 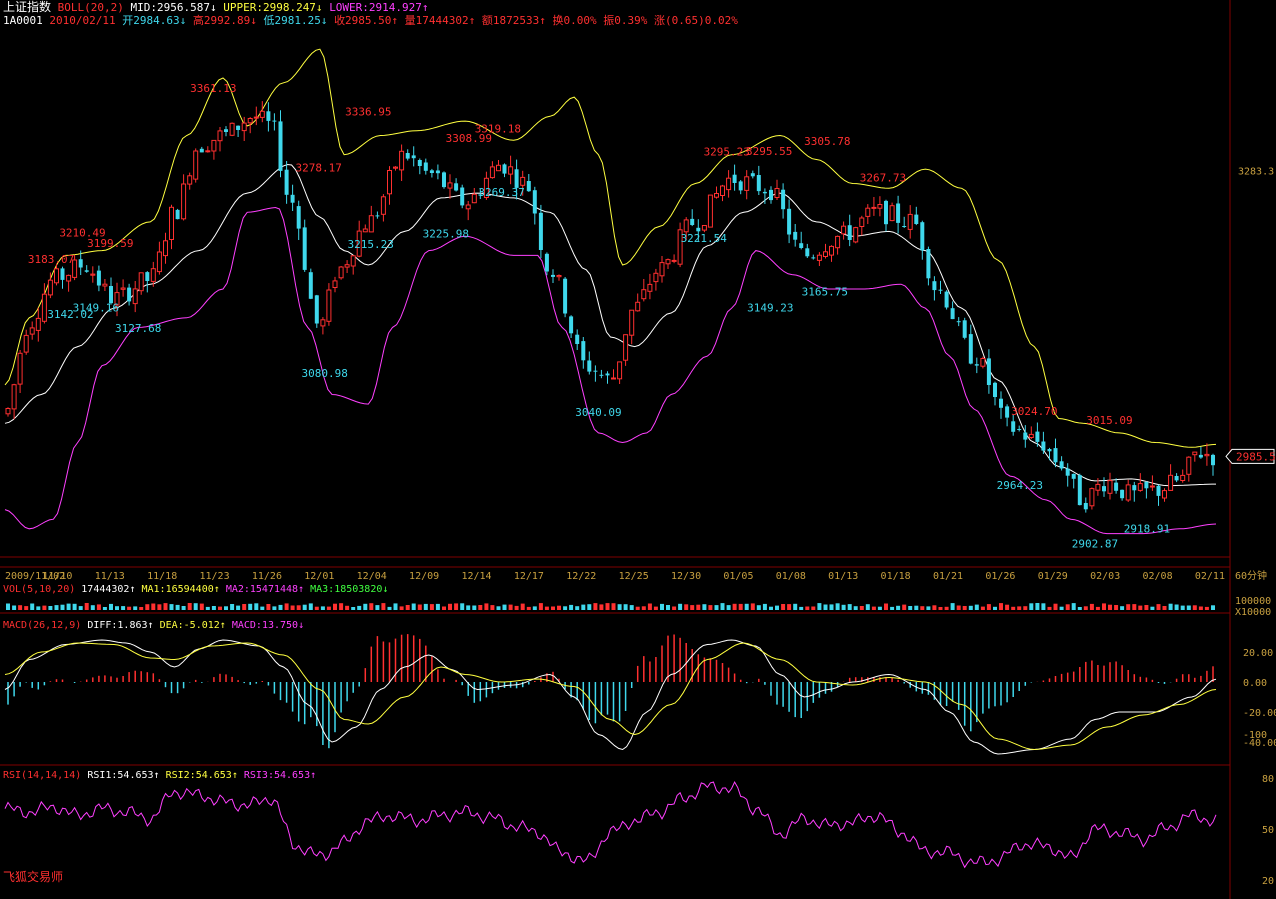 I want to click on date-tick-label: 02/03, so click(x=1105, y=576).